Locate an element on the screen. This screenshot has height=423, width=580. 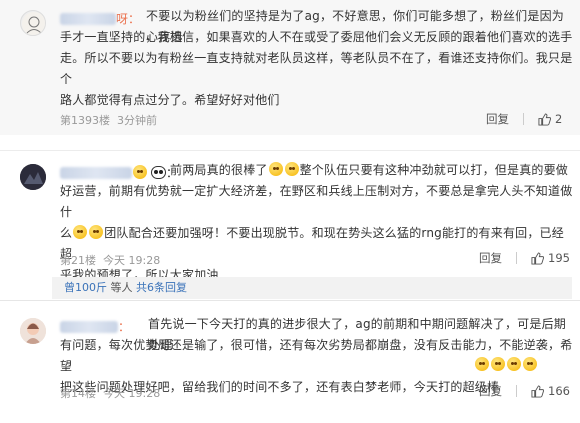
like-count: 166 is located at coordinates (559, 391).